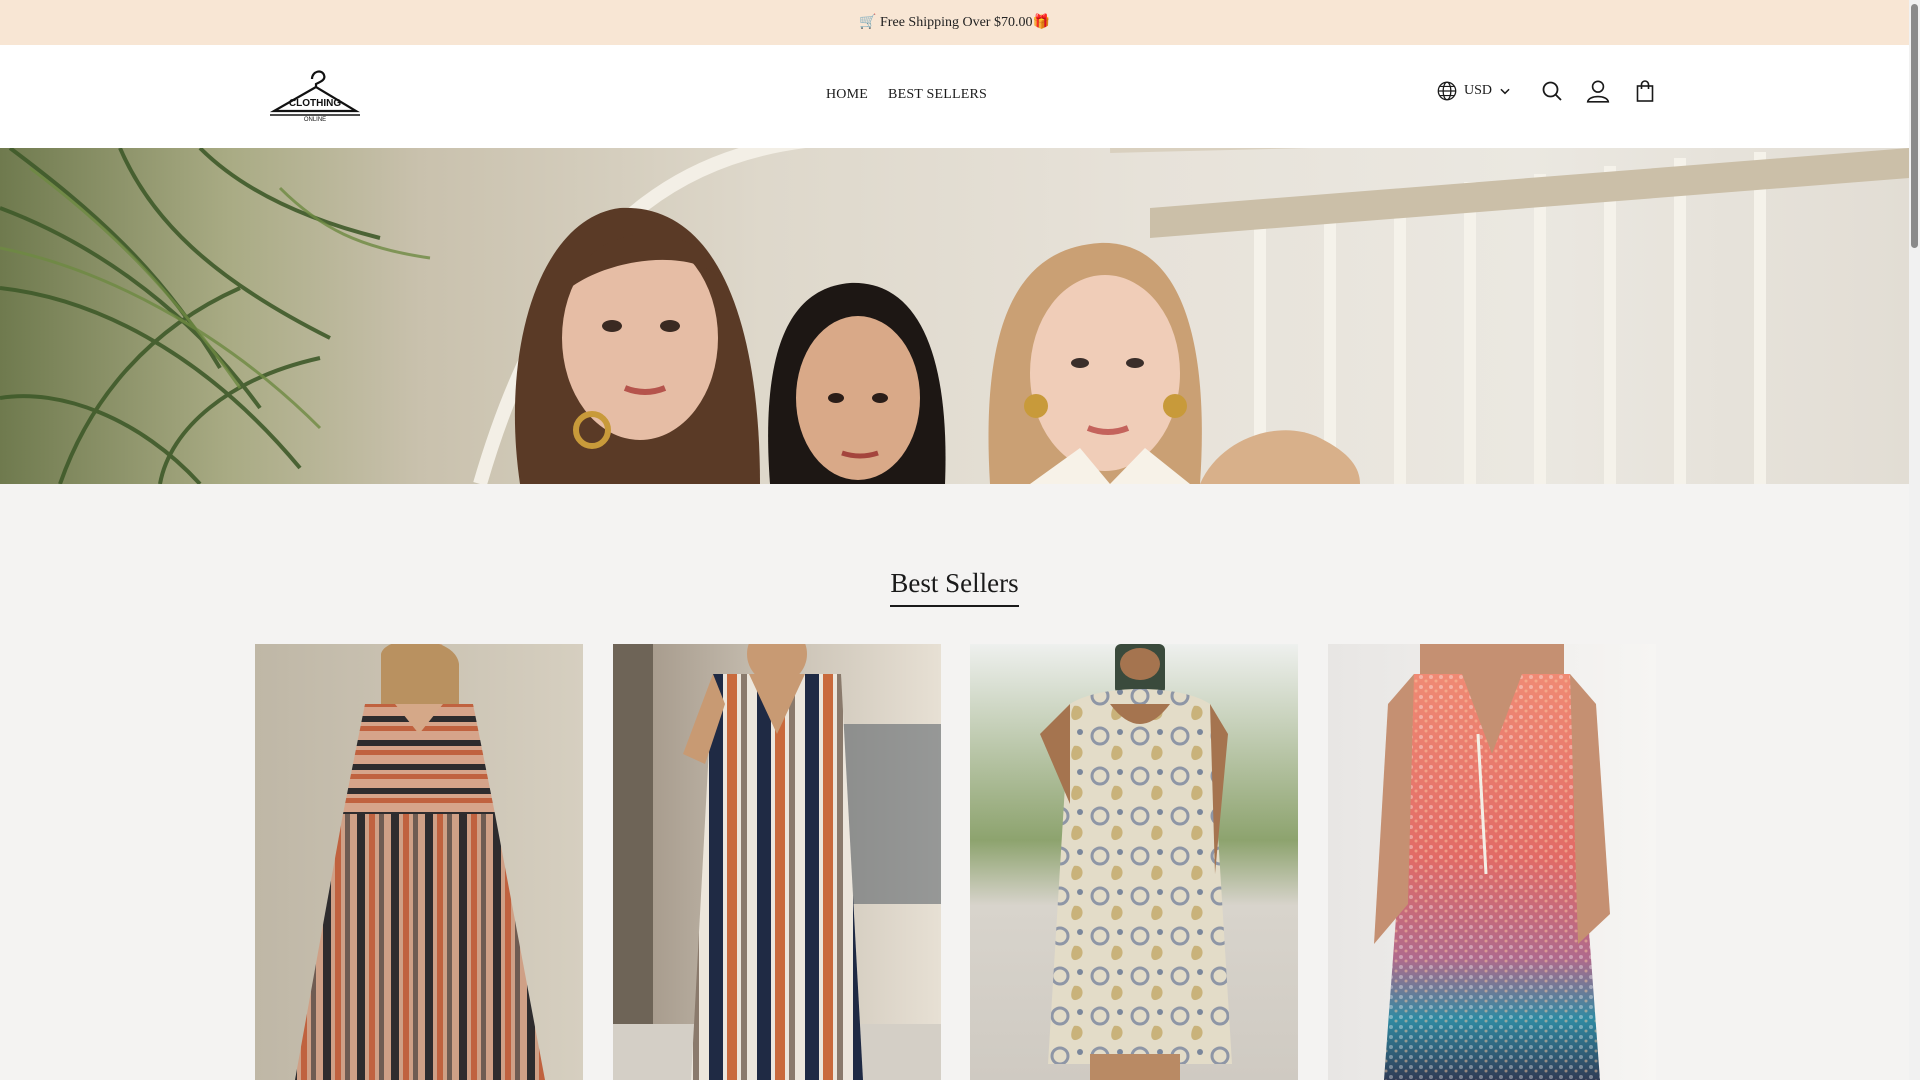 The width and height of the screenshot is (1920, 1080). What do you see at coordinates (315, 120) in the screenshot?
I see `svg-text: ONLINE` at bounding box center [315, 120].